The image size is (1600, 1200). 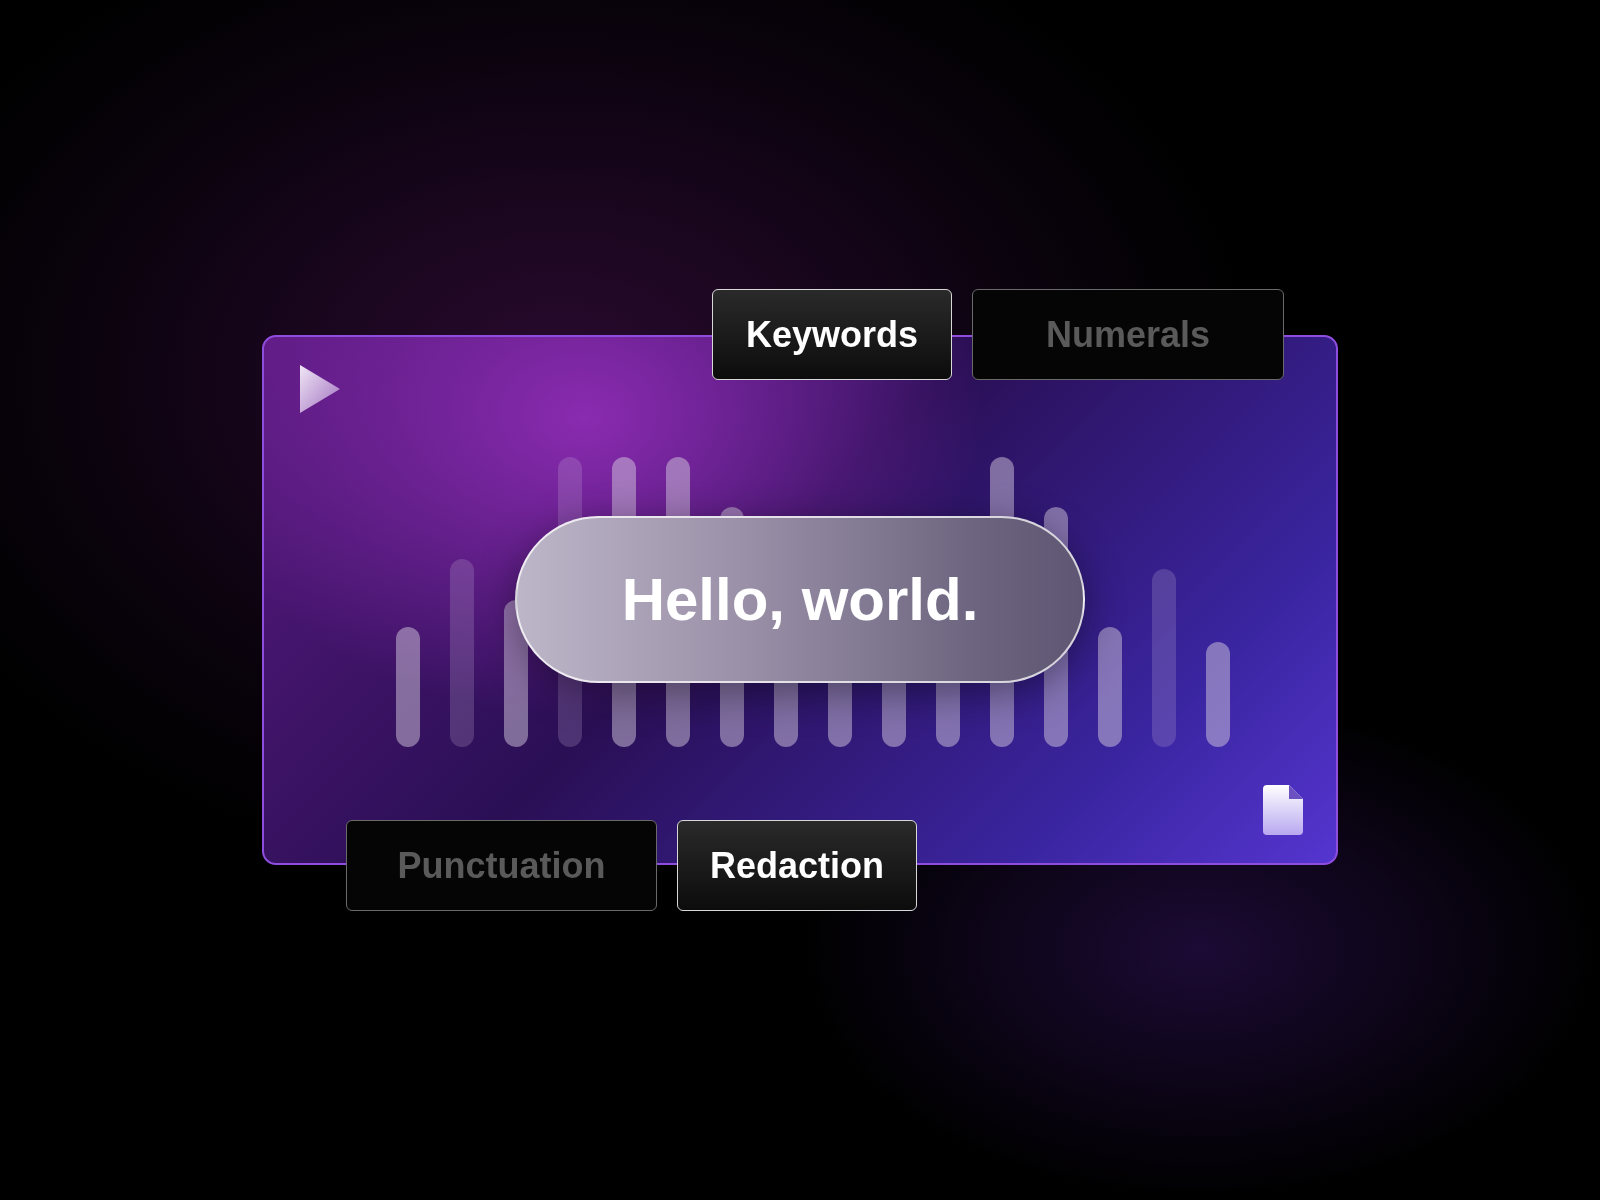 I want to click on play-icon, so click(x=320, y=389).